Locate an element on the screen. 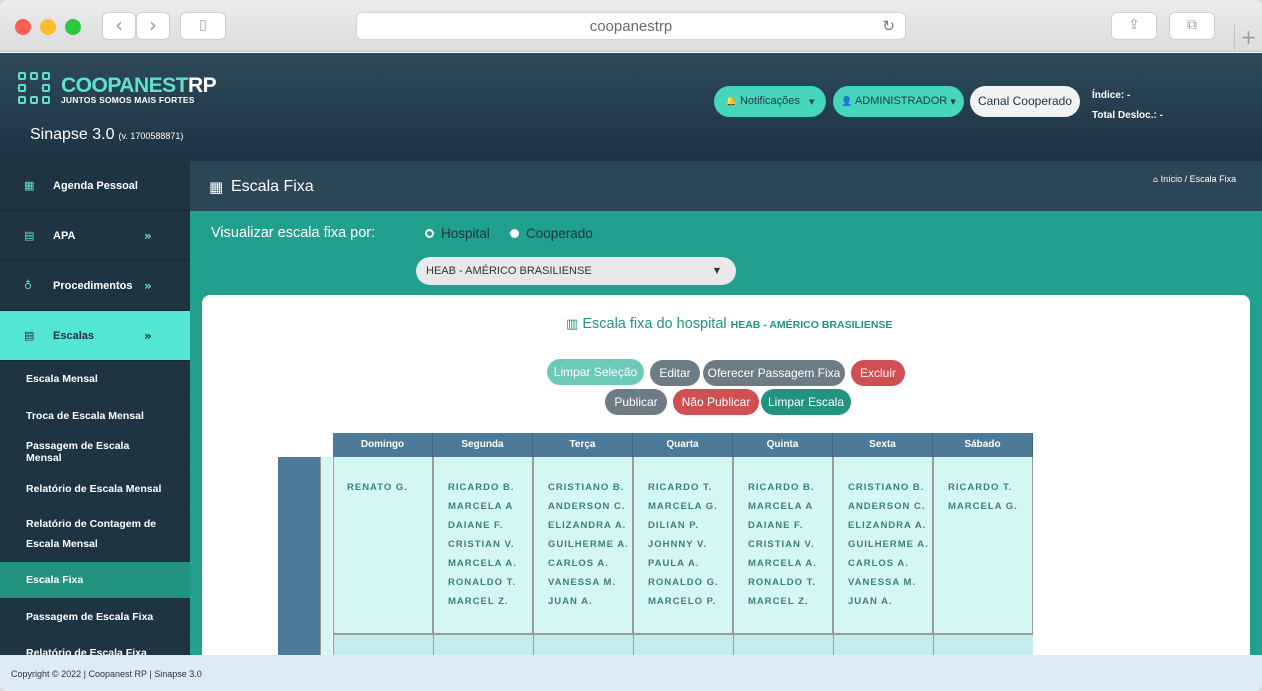 The image size is (1262, 691). cooperado-name: JOHNNY V. is located at coordinates (683, 548).